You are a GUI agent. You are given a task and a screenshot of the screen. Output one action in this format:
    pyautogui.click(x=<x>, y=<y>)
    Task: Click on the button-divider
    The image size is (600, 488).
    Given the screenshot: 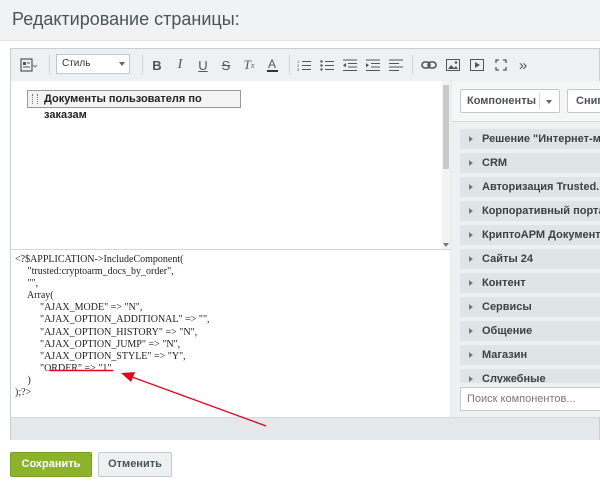 What is the action you would take?
    pyautogui.click(x=539, y=101)
    